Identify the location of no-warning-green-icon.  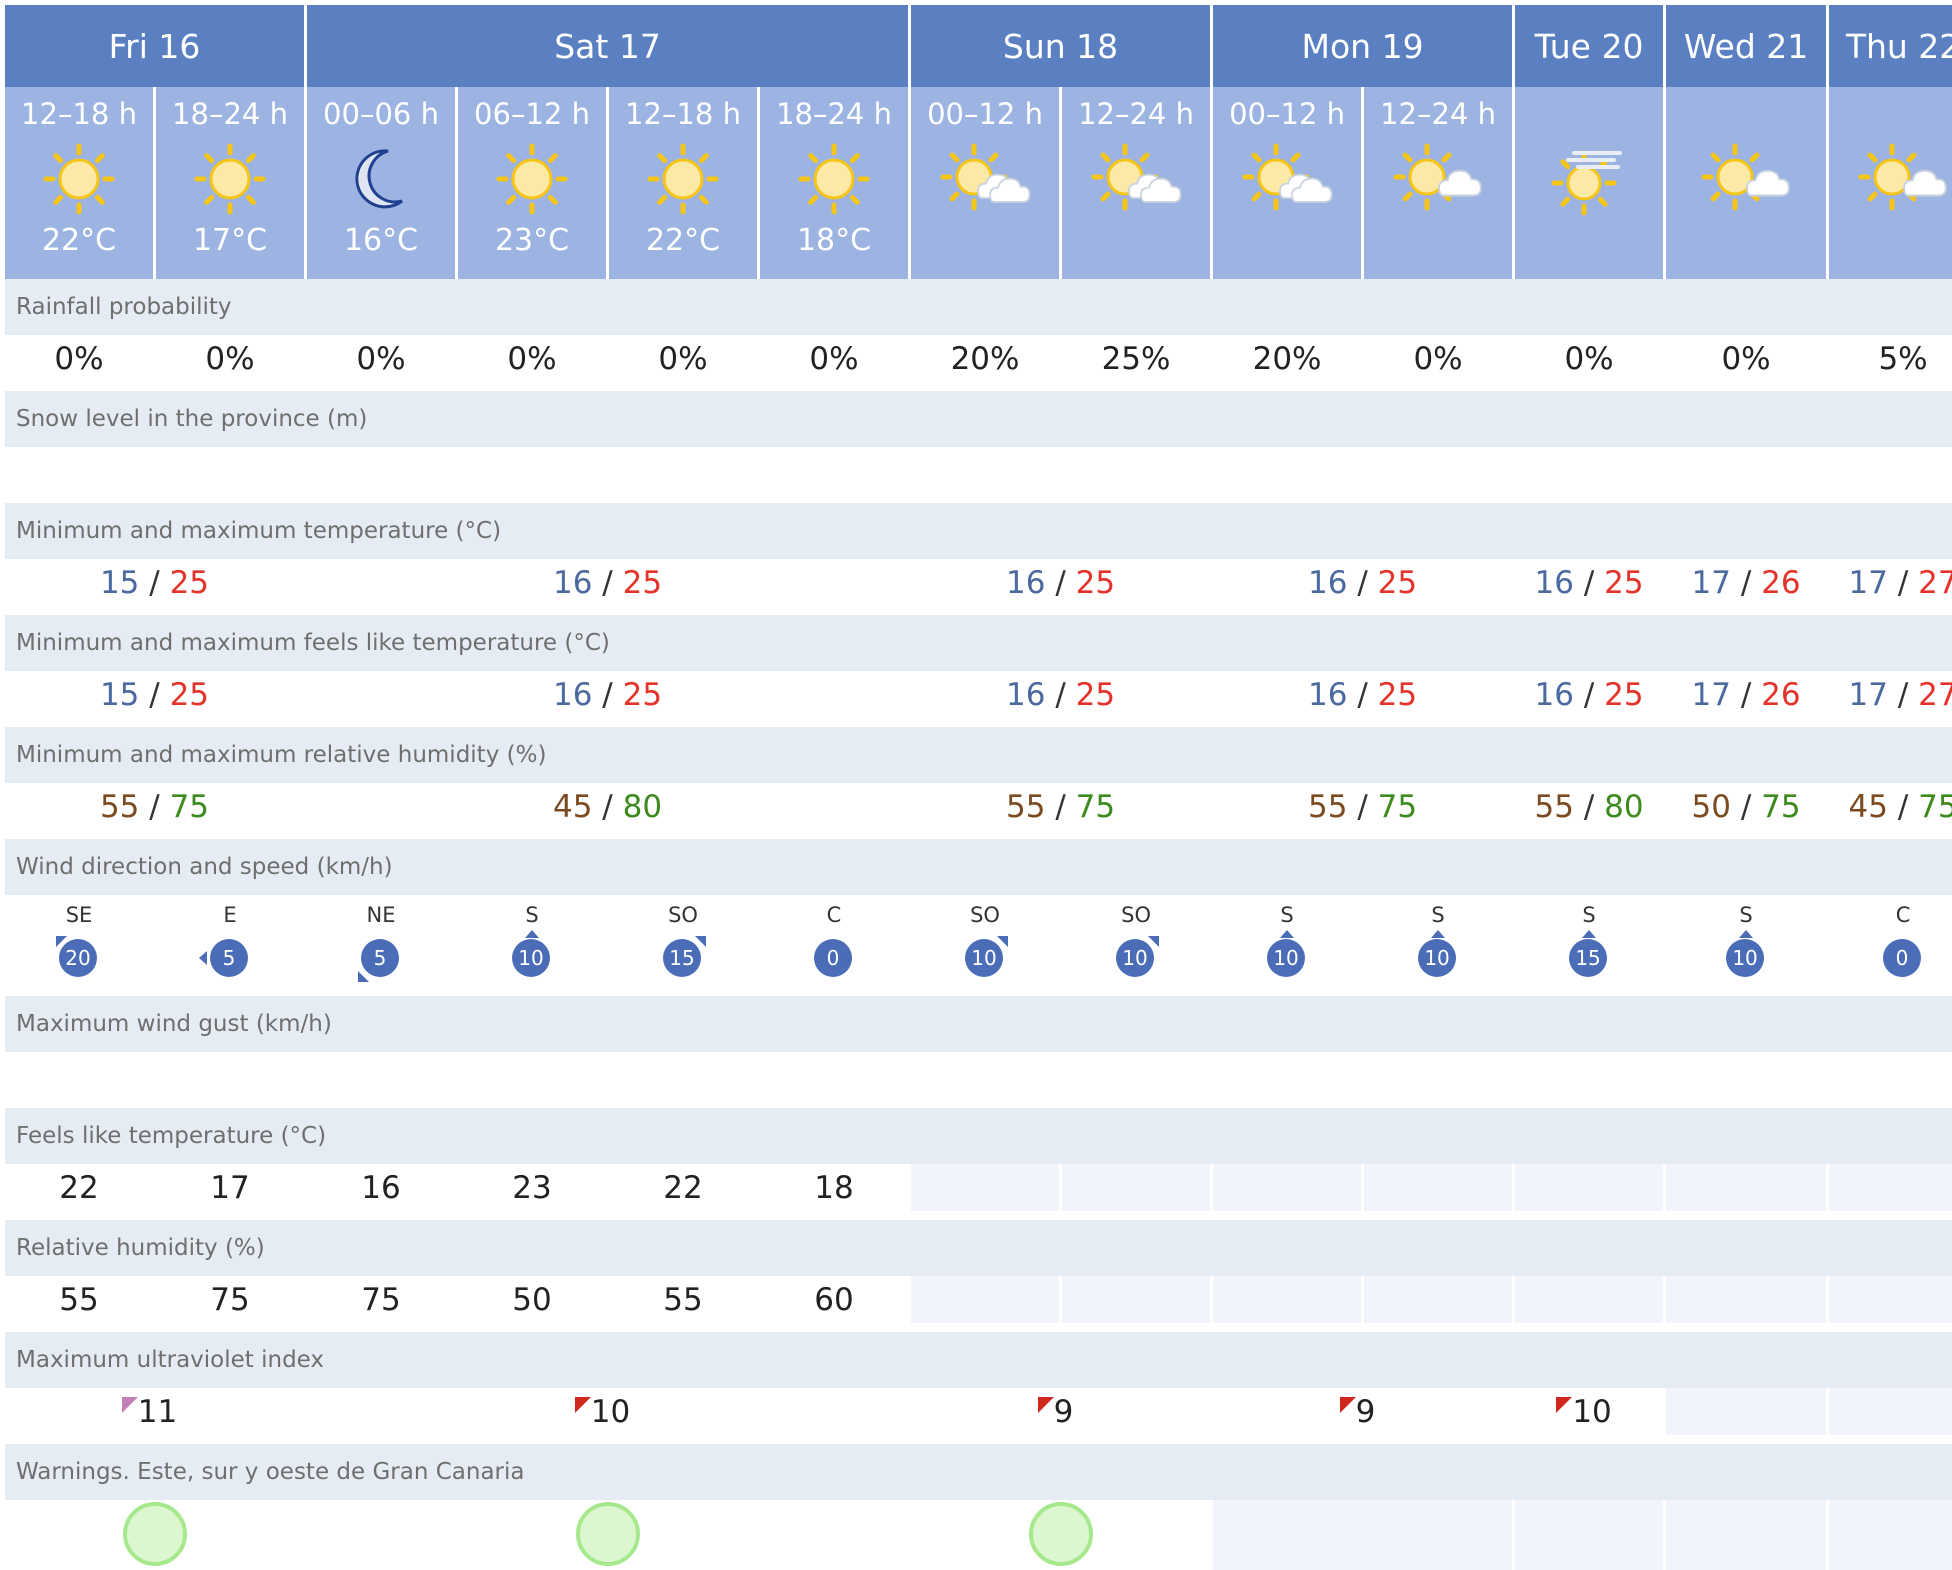
(154, 1534).